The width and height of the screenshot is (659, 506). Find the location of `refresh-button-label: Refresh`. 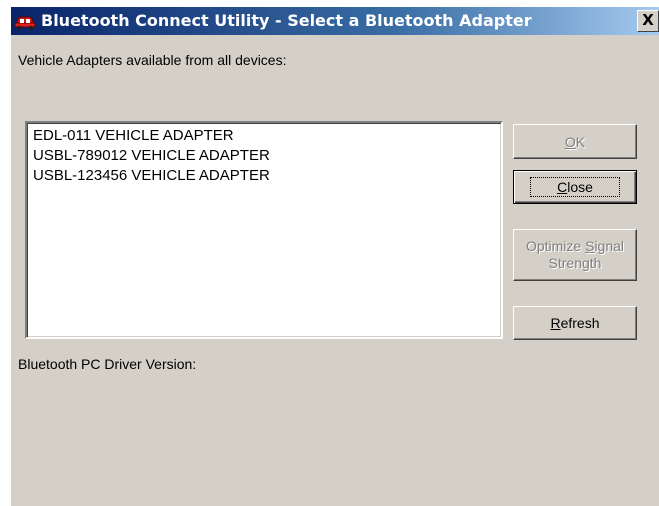

refresh-button-label: Refresh is located at coordinates (575, 323).